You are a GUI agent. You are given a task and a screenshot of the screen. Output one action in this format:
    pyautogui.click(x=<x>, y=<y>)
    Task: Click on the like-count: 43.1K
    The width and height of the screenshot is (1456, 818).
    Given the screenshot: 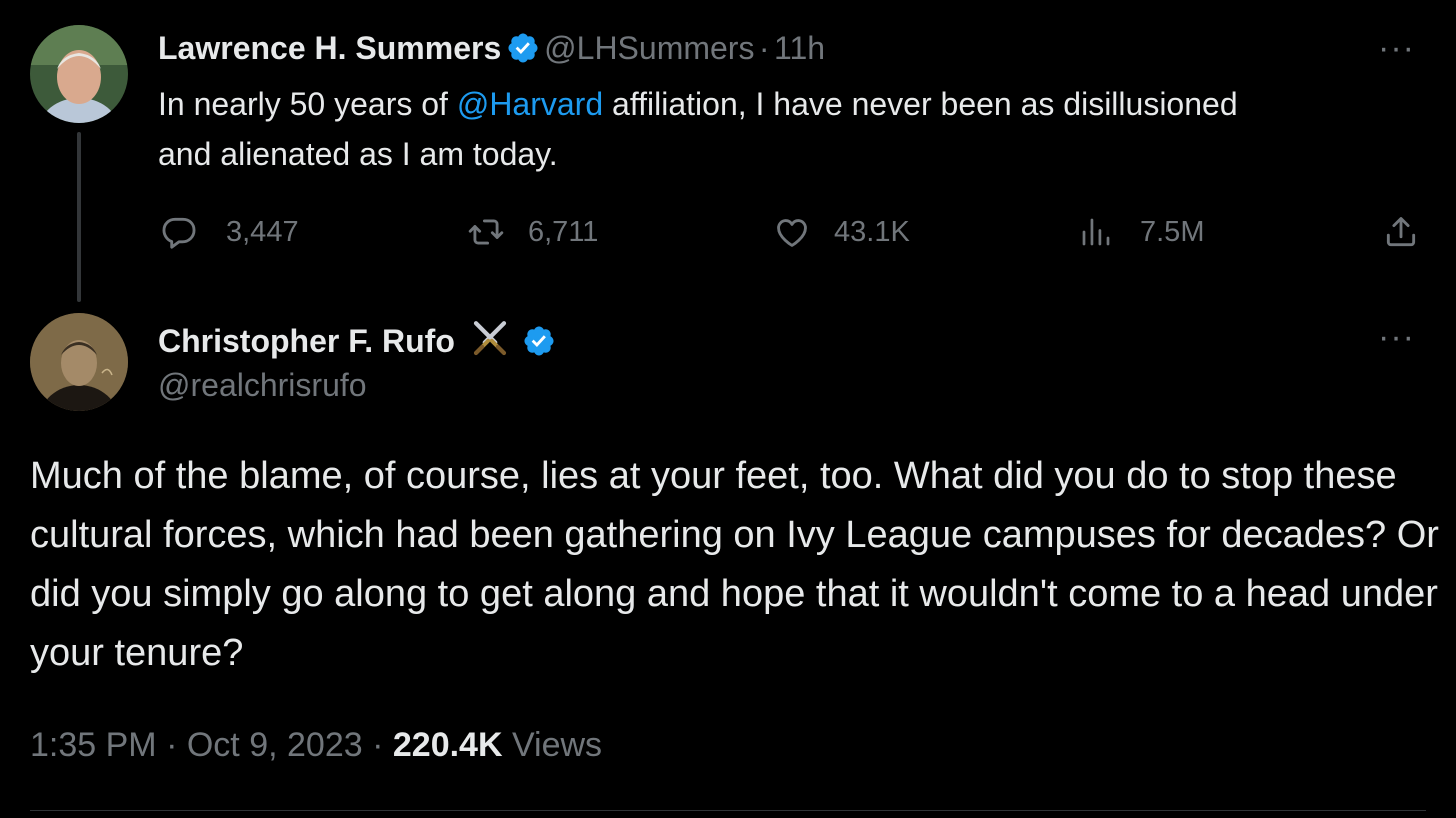 What is the action you would take?
    pyautogui.click(x=872, y=231)
    